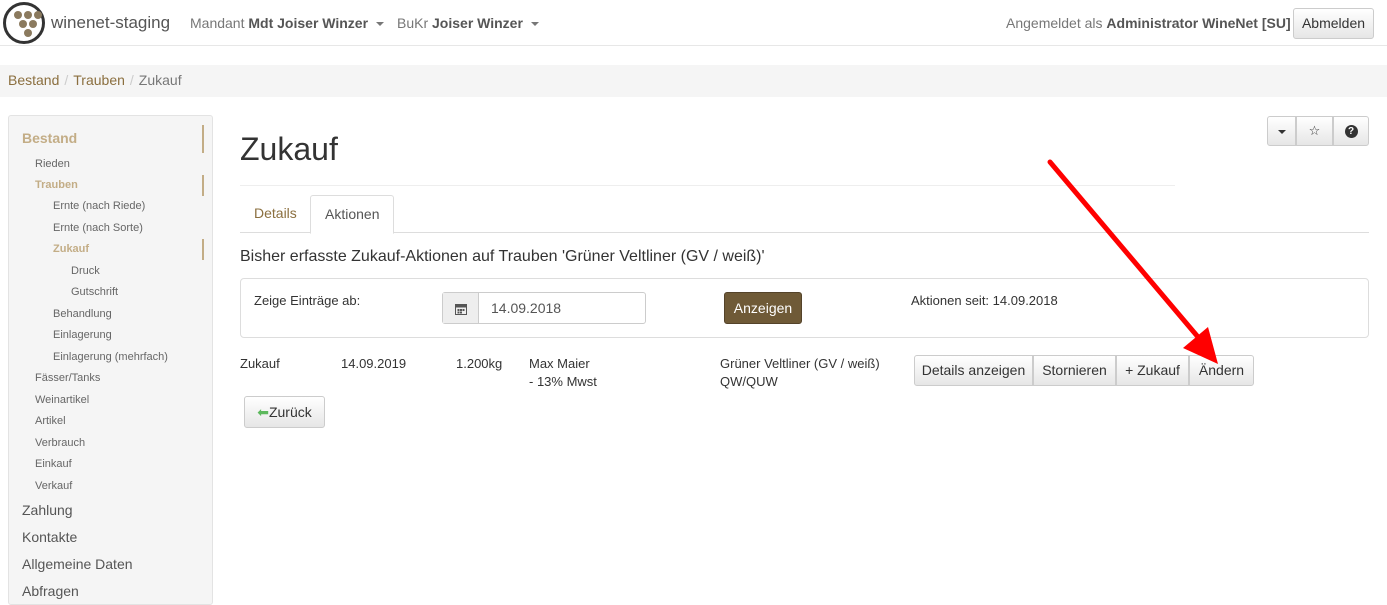  What do you see at coordinates (110, 23) in the screenshot?
I see `brand-name: winenet-staging` at bounding box center [110, 23].